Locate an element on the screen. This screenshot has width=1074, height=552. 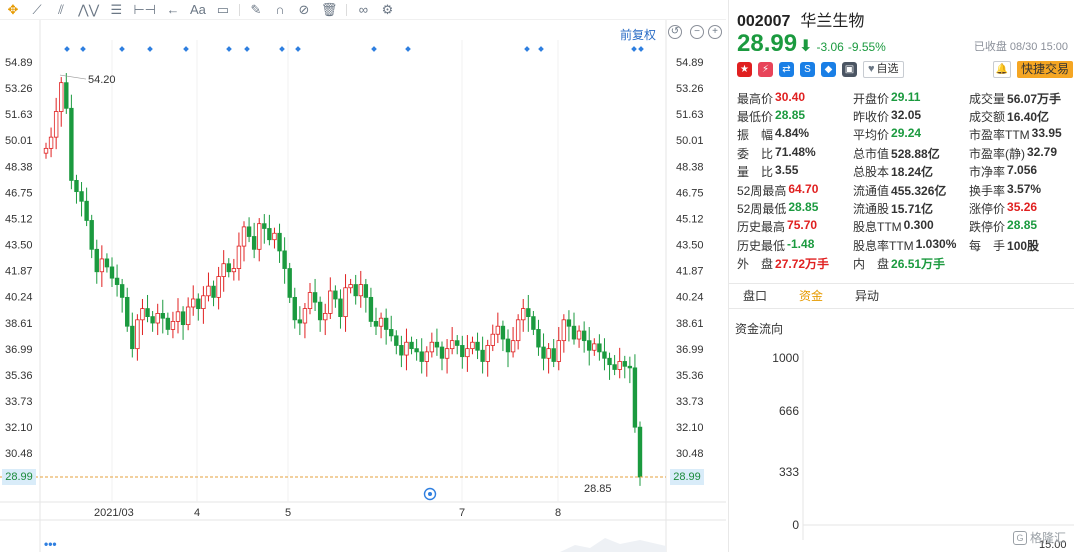
shuffle-icon: ⇄ is located at coordinates (786, 69).